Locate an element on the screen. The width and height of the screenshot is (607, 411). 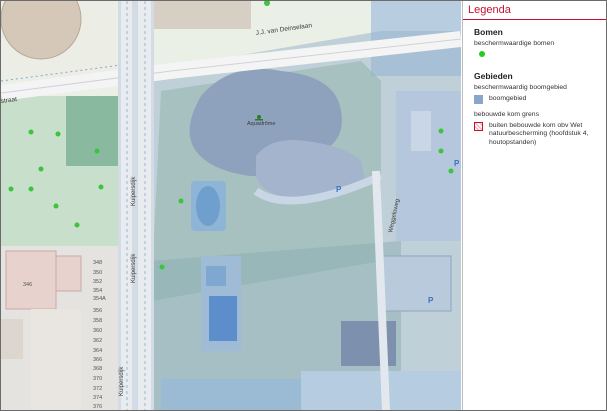
legend-heading-gebieden: Gebieden is located at coordinates (493, 75).